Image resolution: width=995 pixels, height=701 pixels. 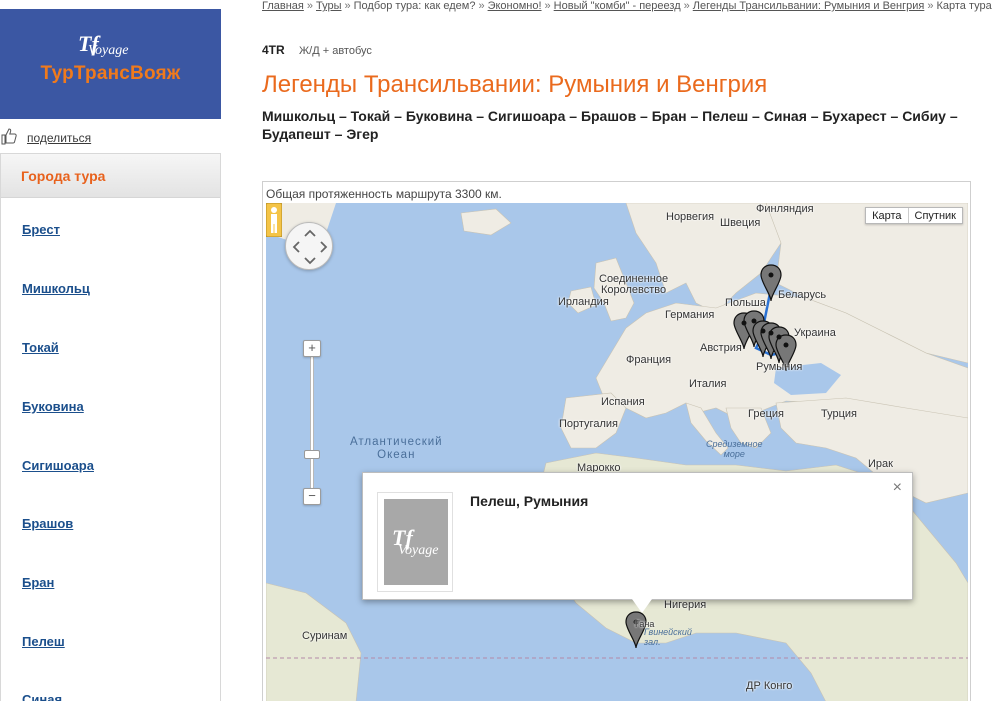 I want to click on city-link: Буковина, so click(x=53, y=406).